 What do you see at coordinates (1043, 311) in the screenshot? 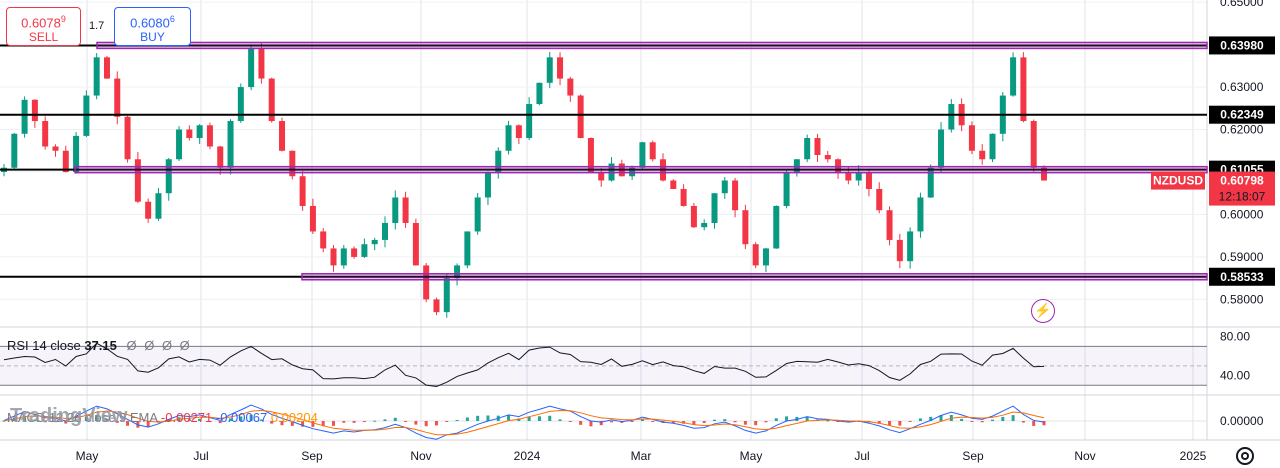
I see `flash-icon: ⚡` at bounding box center [1043, 311].